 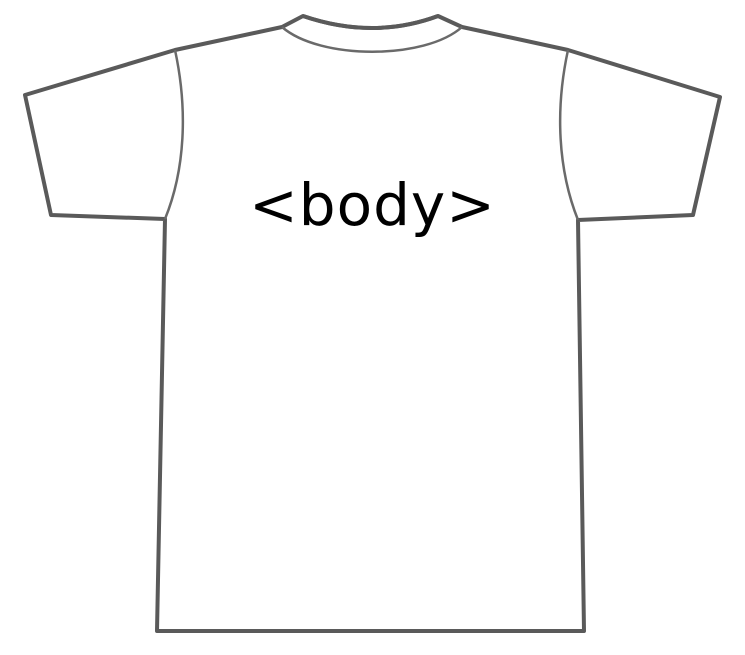 I want to click on tshirt-print-text: <body>, so click(x=372, y=205).